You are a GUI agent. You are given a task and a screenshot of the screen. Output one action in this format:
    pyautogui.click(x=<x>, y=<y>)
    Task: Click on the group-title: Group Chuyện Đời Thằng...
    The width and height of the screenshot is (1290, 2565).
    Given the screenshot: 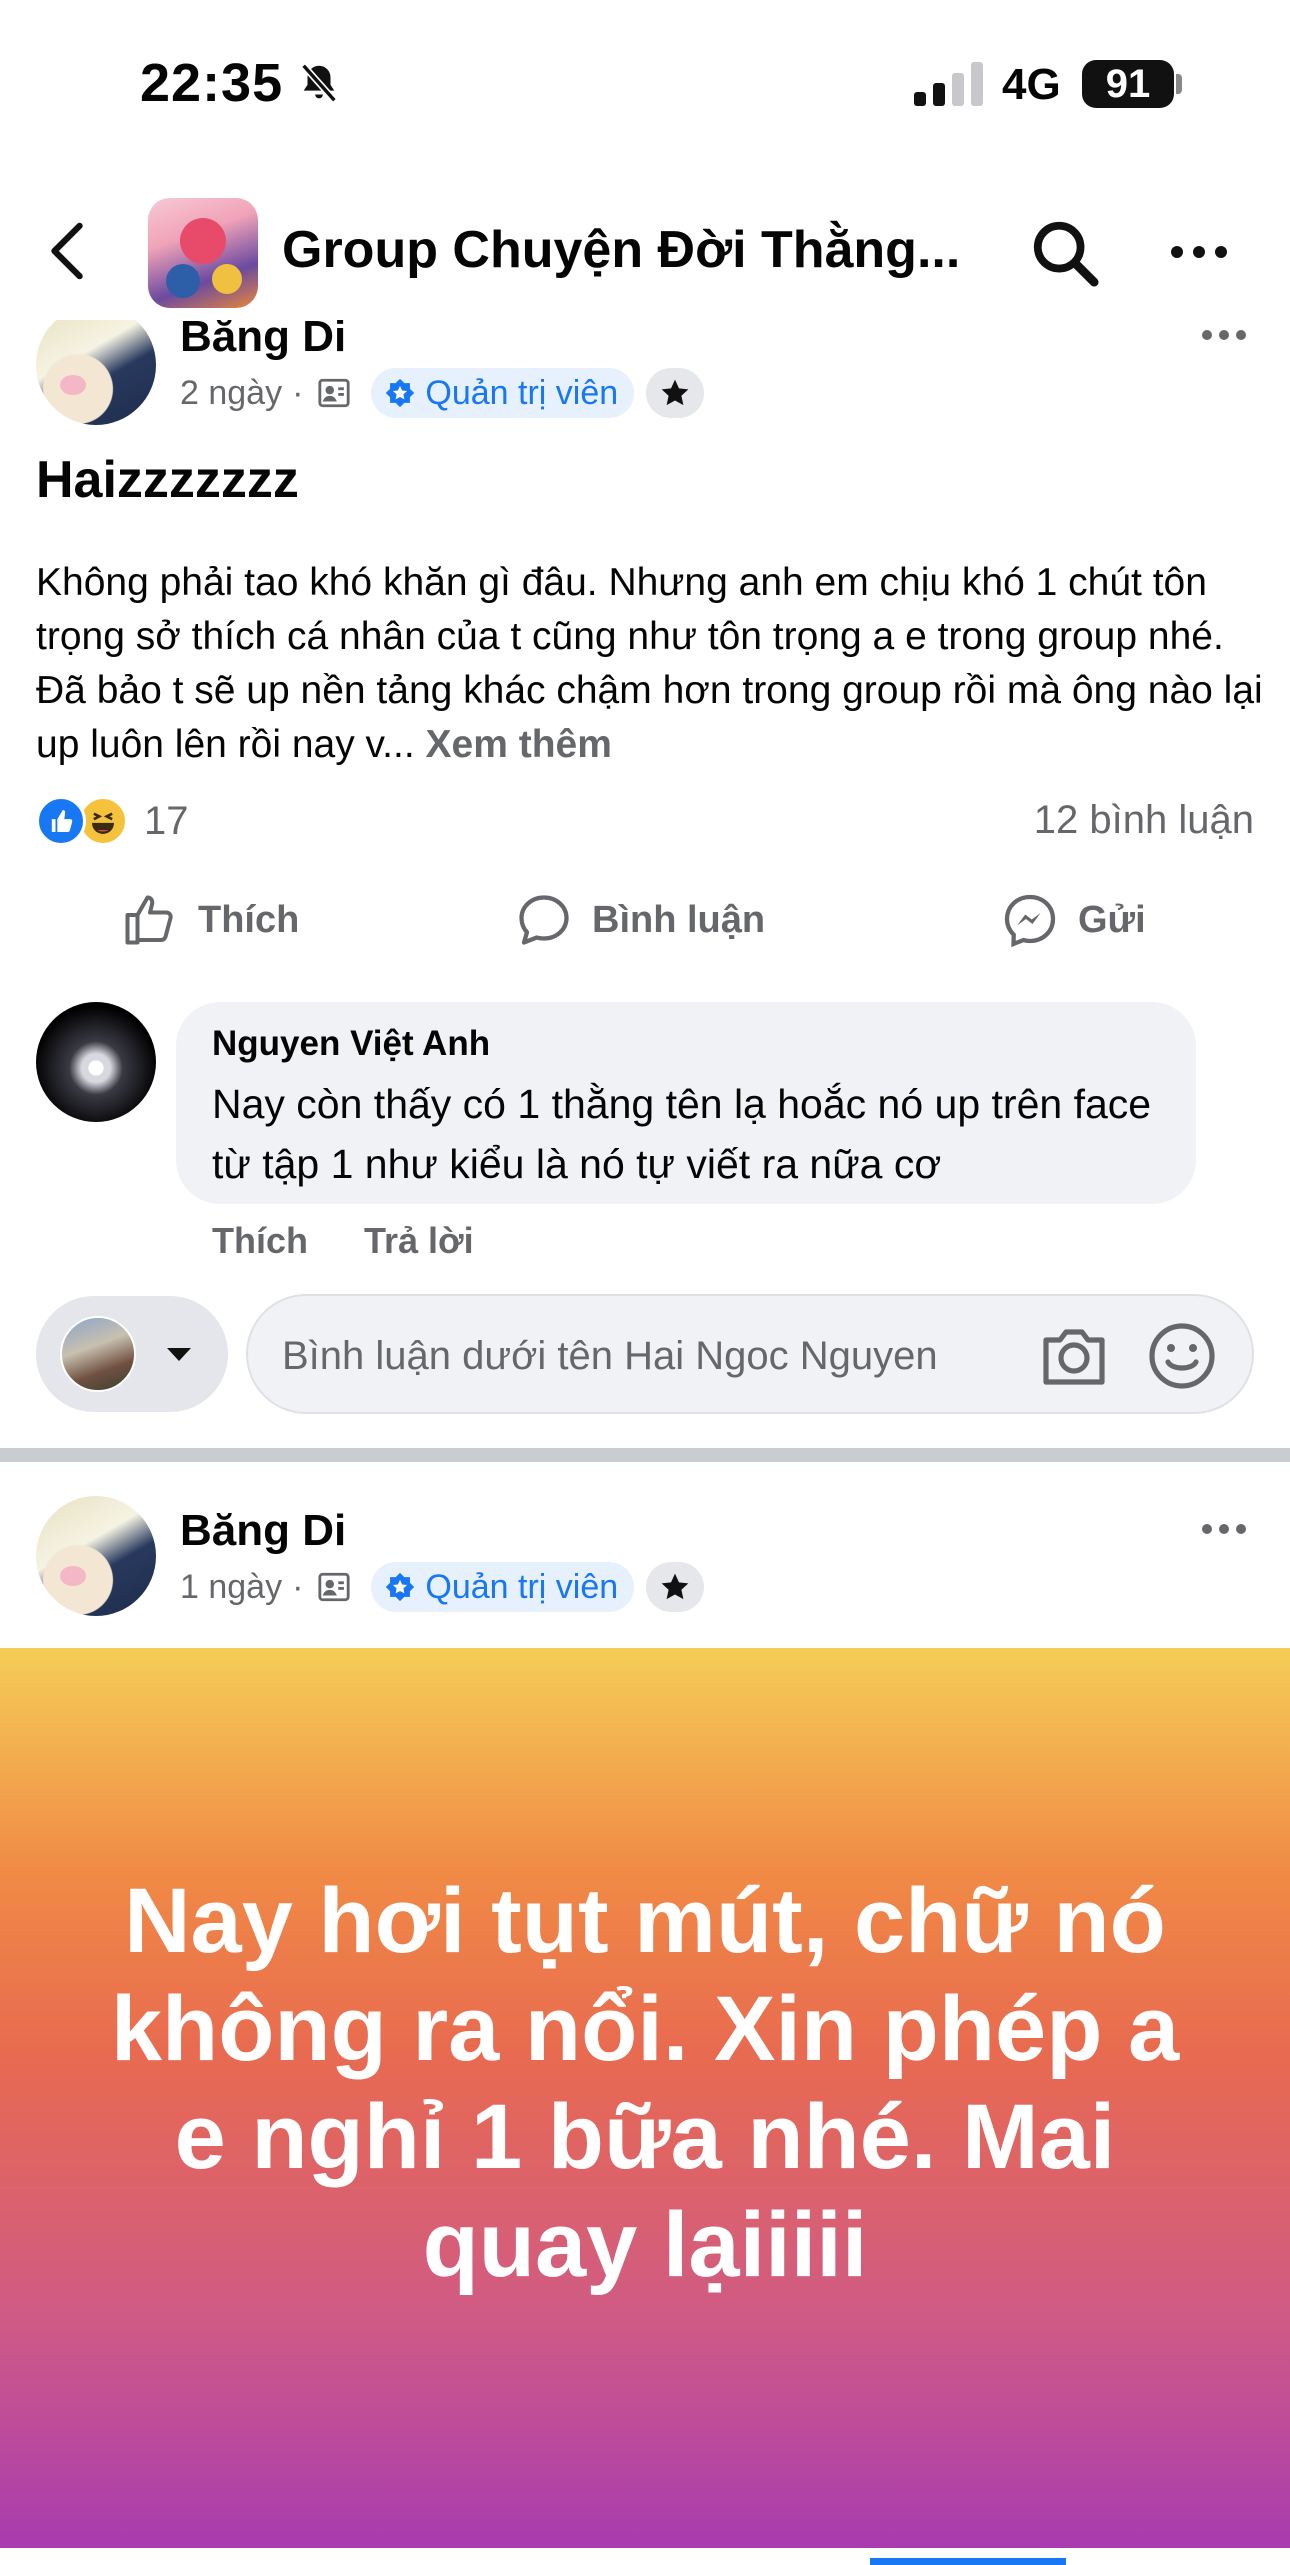 What is the action you would take?
    pyautogui.click(x=621, y=250)
    